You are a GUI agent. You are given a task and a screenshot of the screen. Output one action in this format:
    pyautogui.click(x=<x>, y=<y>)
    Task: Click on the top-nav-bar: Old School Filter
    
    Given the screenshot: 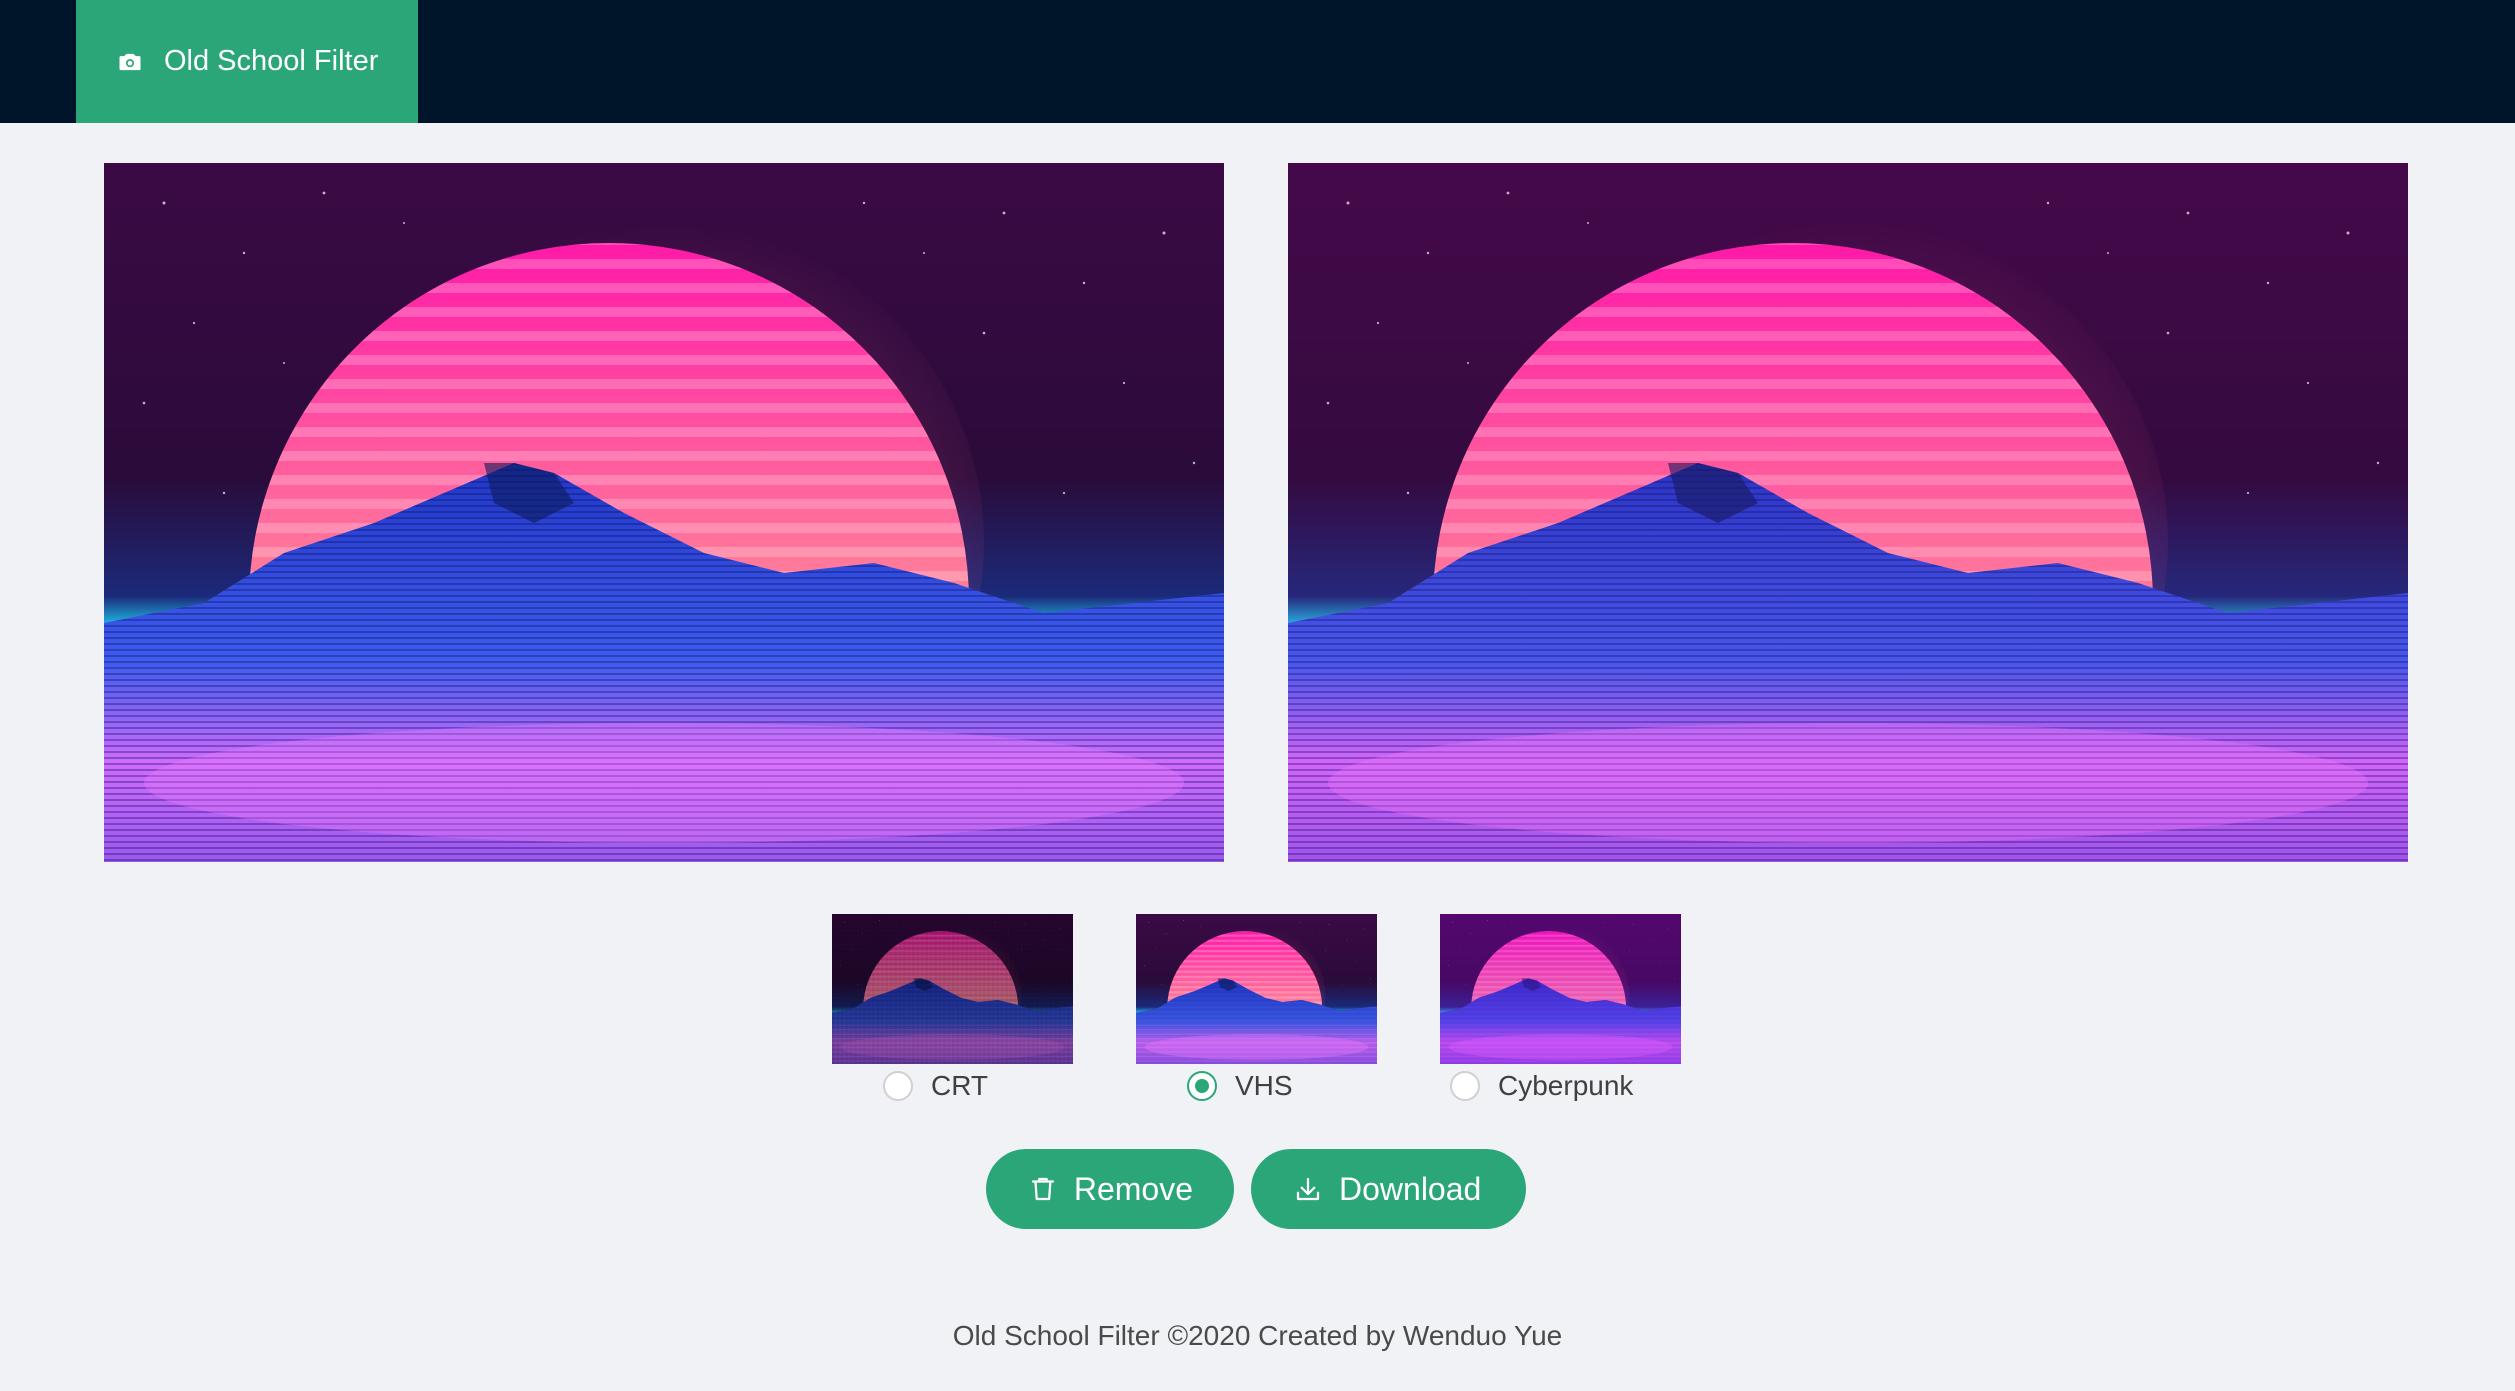 What is the action you would take?
    pyautogui.click(x=1257, y=61)
    